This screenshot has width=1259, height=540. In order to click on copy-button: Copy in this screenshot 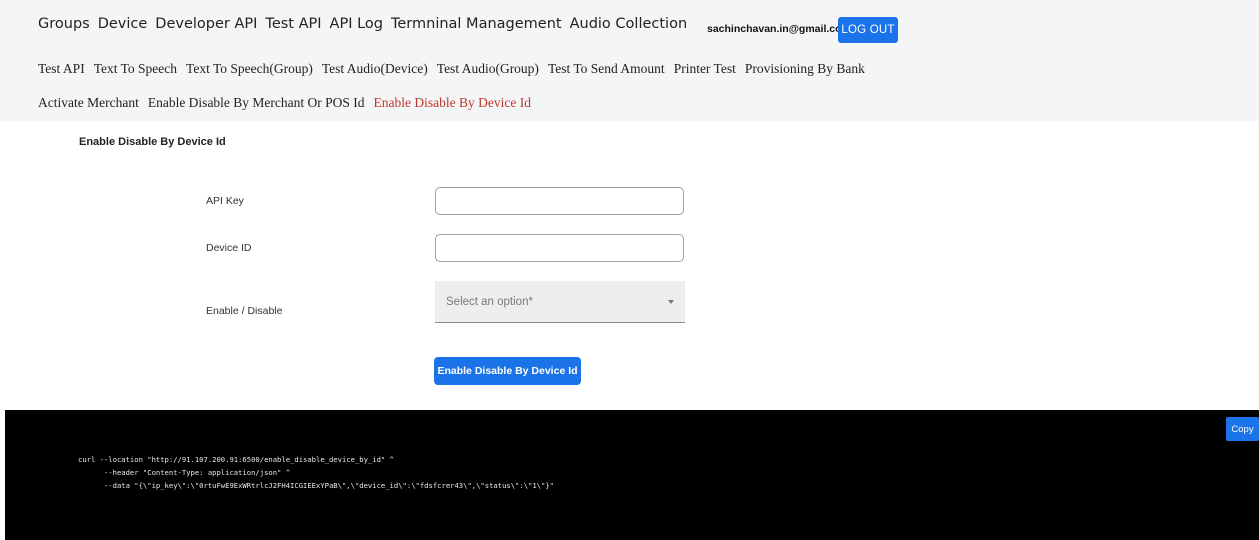, I will do `click(1242, 429)`.